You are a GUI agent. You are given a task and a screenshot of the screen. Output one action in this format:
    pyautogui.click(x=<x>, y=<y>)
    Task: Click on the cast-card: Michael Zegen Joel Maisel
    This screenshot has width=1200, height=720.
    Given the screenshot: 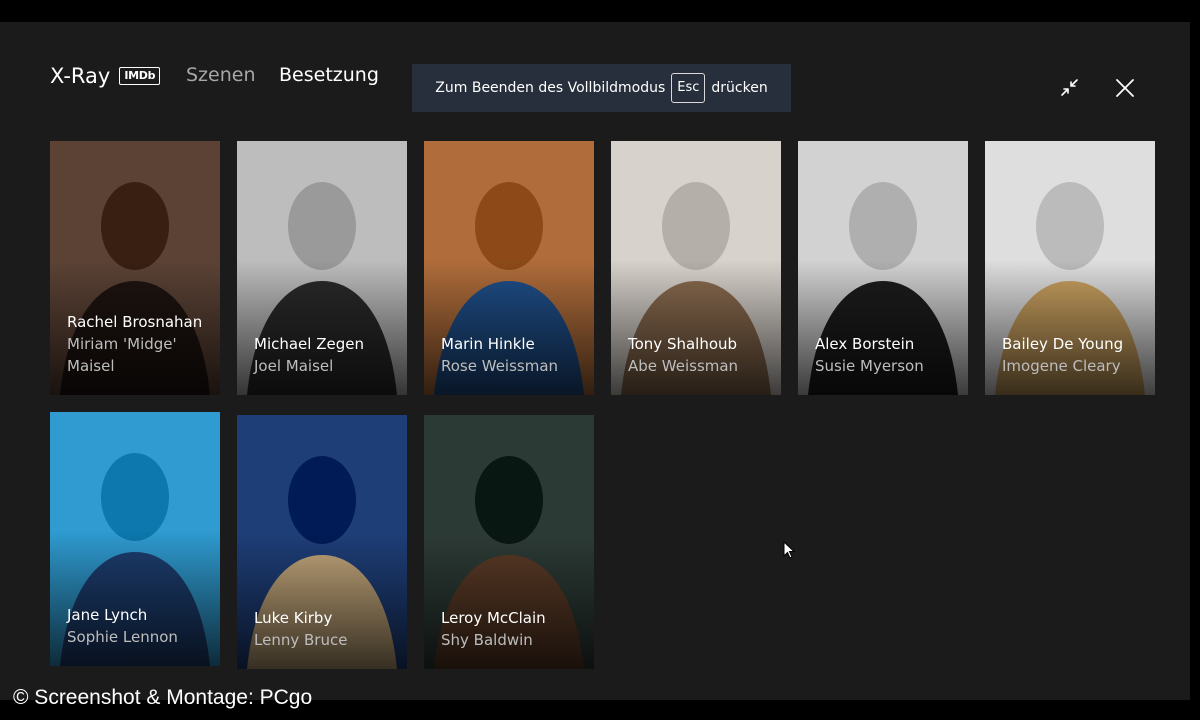 What is the action you would take?
    pyautogui.click(x=322, y=268)
    